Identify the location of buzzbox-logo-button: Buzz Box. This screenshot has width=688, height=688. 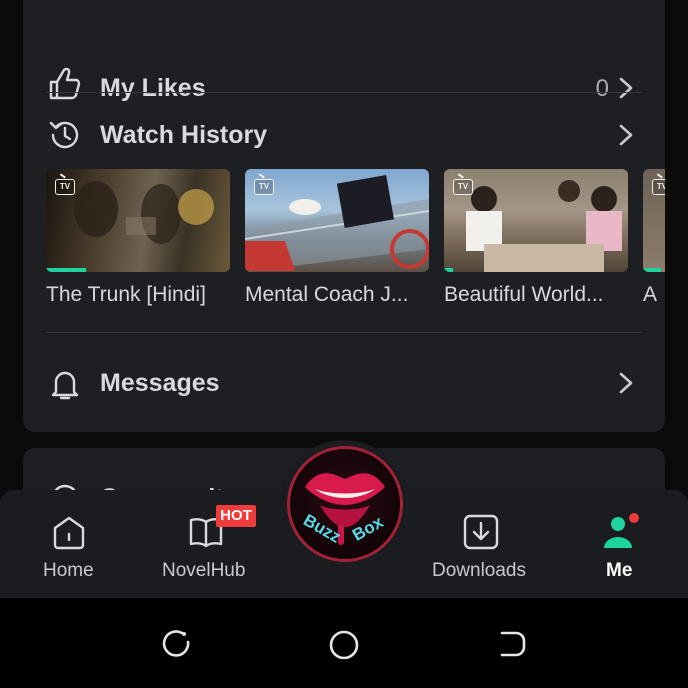
(345, 504).